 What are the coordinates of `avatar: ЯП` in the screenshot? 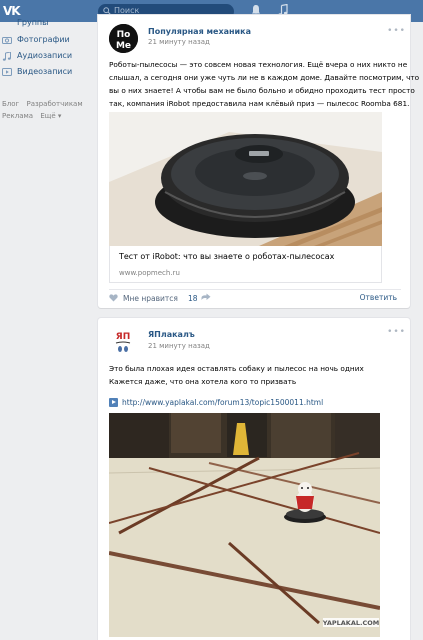 It's located at (123, 341).